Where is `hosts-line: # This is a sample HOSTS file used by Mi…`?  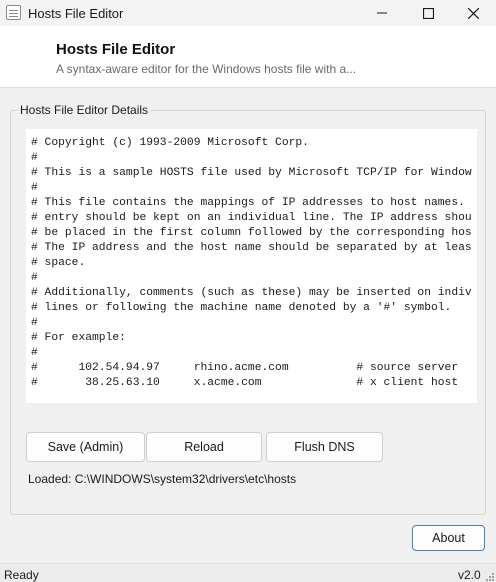 hosts-line: # This is a sample HOSTS file used by Mi… is located at coordinates (251, 173).